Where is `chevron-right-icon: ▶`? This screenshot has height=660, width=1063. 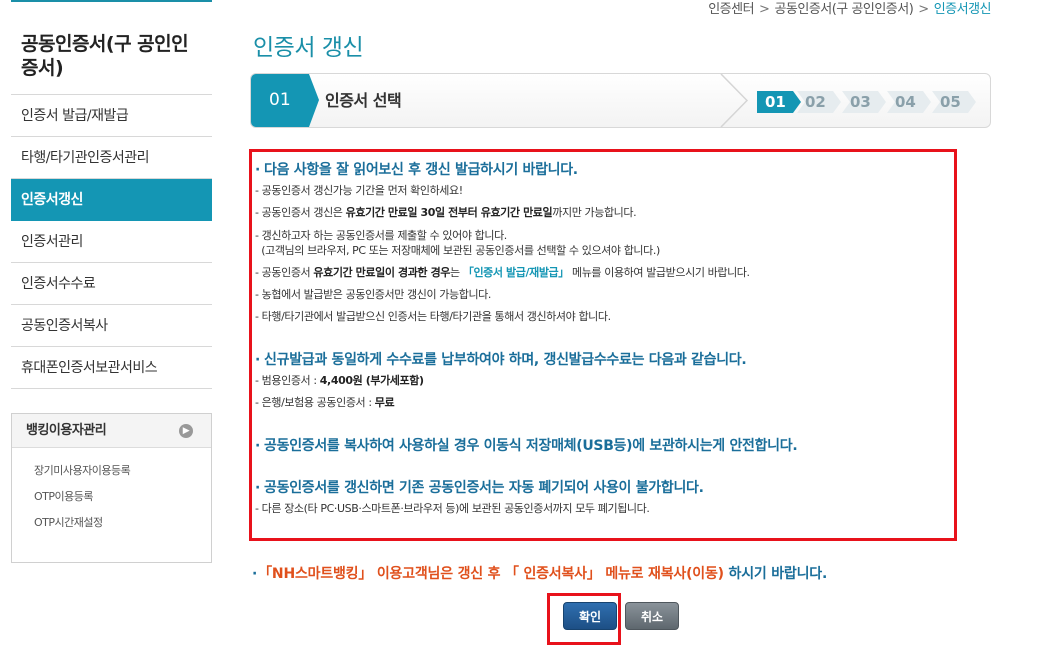
chevron-right-icon: ▶ is located at coordinates (186, 431).